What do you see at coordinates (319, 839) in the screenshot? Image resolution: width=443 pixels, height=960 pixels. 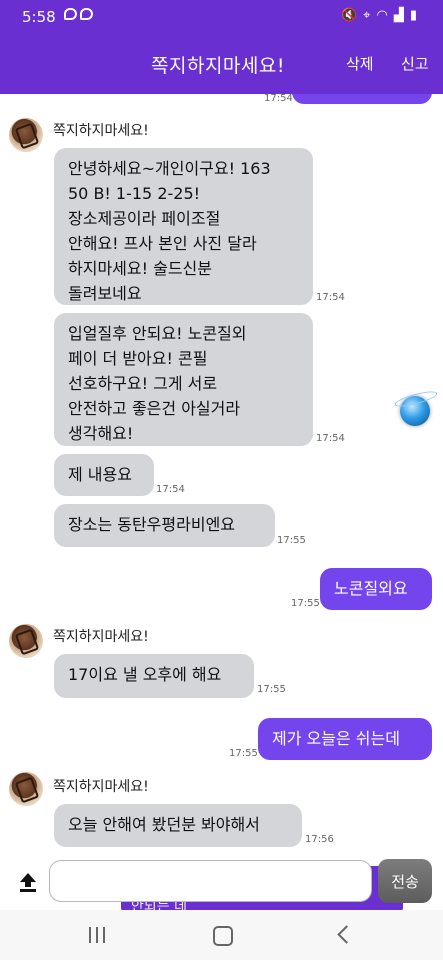 I see `message-timestamp: 17:56` at bounding box center [319, 839].